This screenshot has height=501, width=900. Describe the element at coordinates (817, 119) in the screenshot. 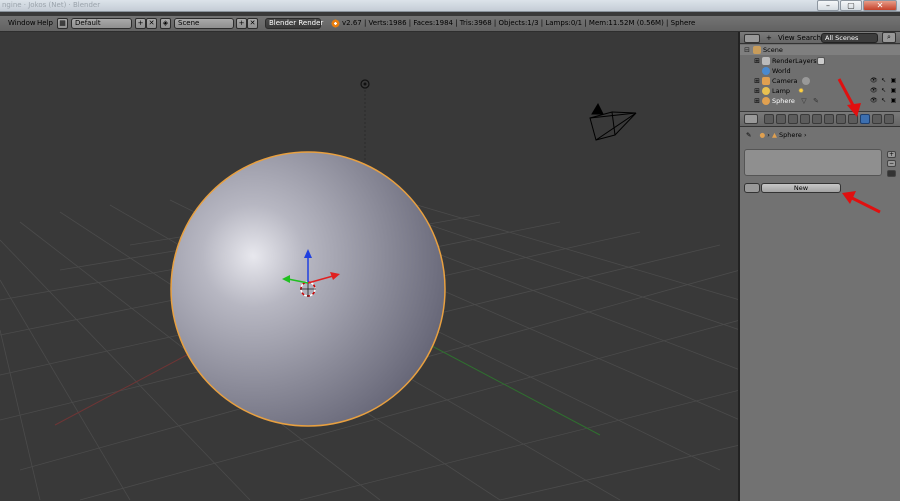

I see `object-tab-icon` at that location.